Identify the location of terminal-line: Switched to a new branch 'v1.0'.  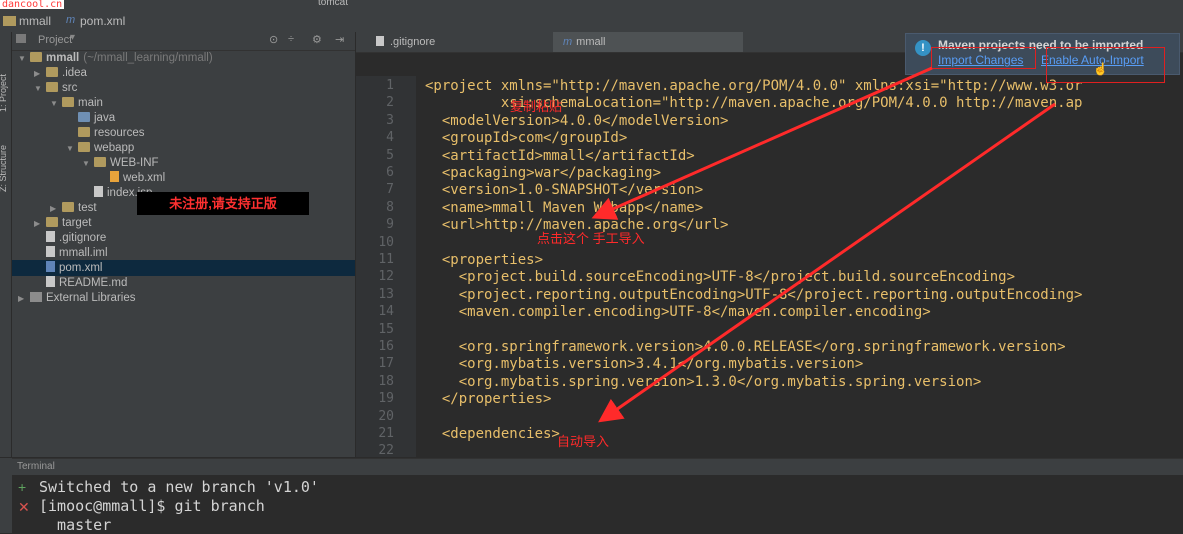
(179, 487).